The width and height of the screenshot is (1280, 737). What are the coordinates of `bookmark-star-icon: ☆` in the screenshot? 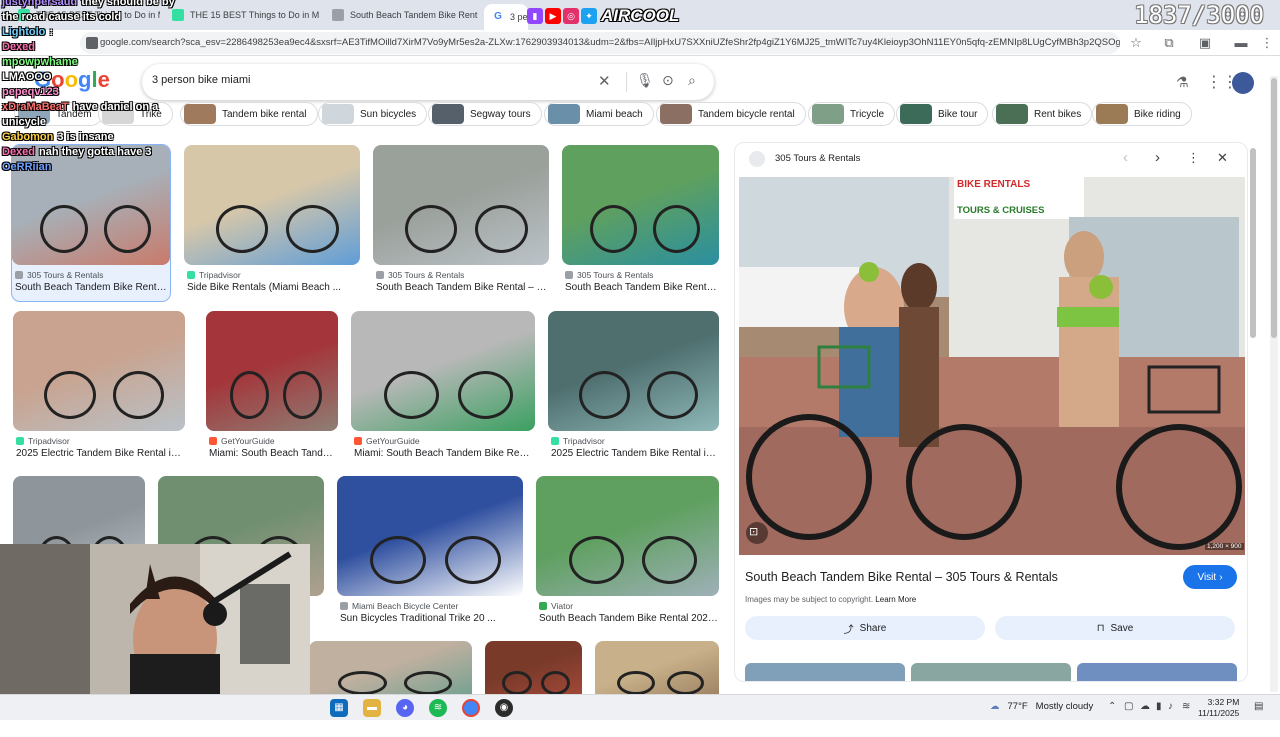 It's located at (1136, 43).